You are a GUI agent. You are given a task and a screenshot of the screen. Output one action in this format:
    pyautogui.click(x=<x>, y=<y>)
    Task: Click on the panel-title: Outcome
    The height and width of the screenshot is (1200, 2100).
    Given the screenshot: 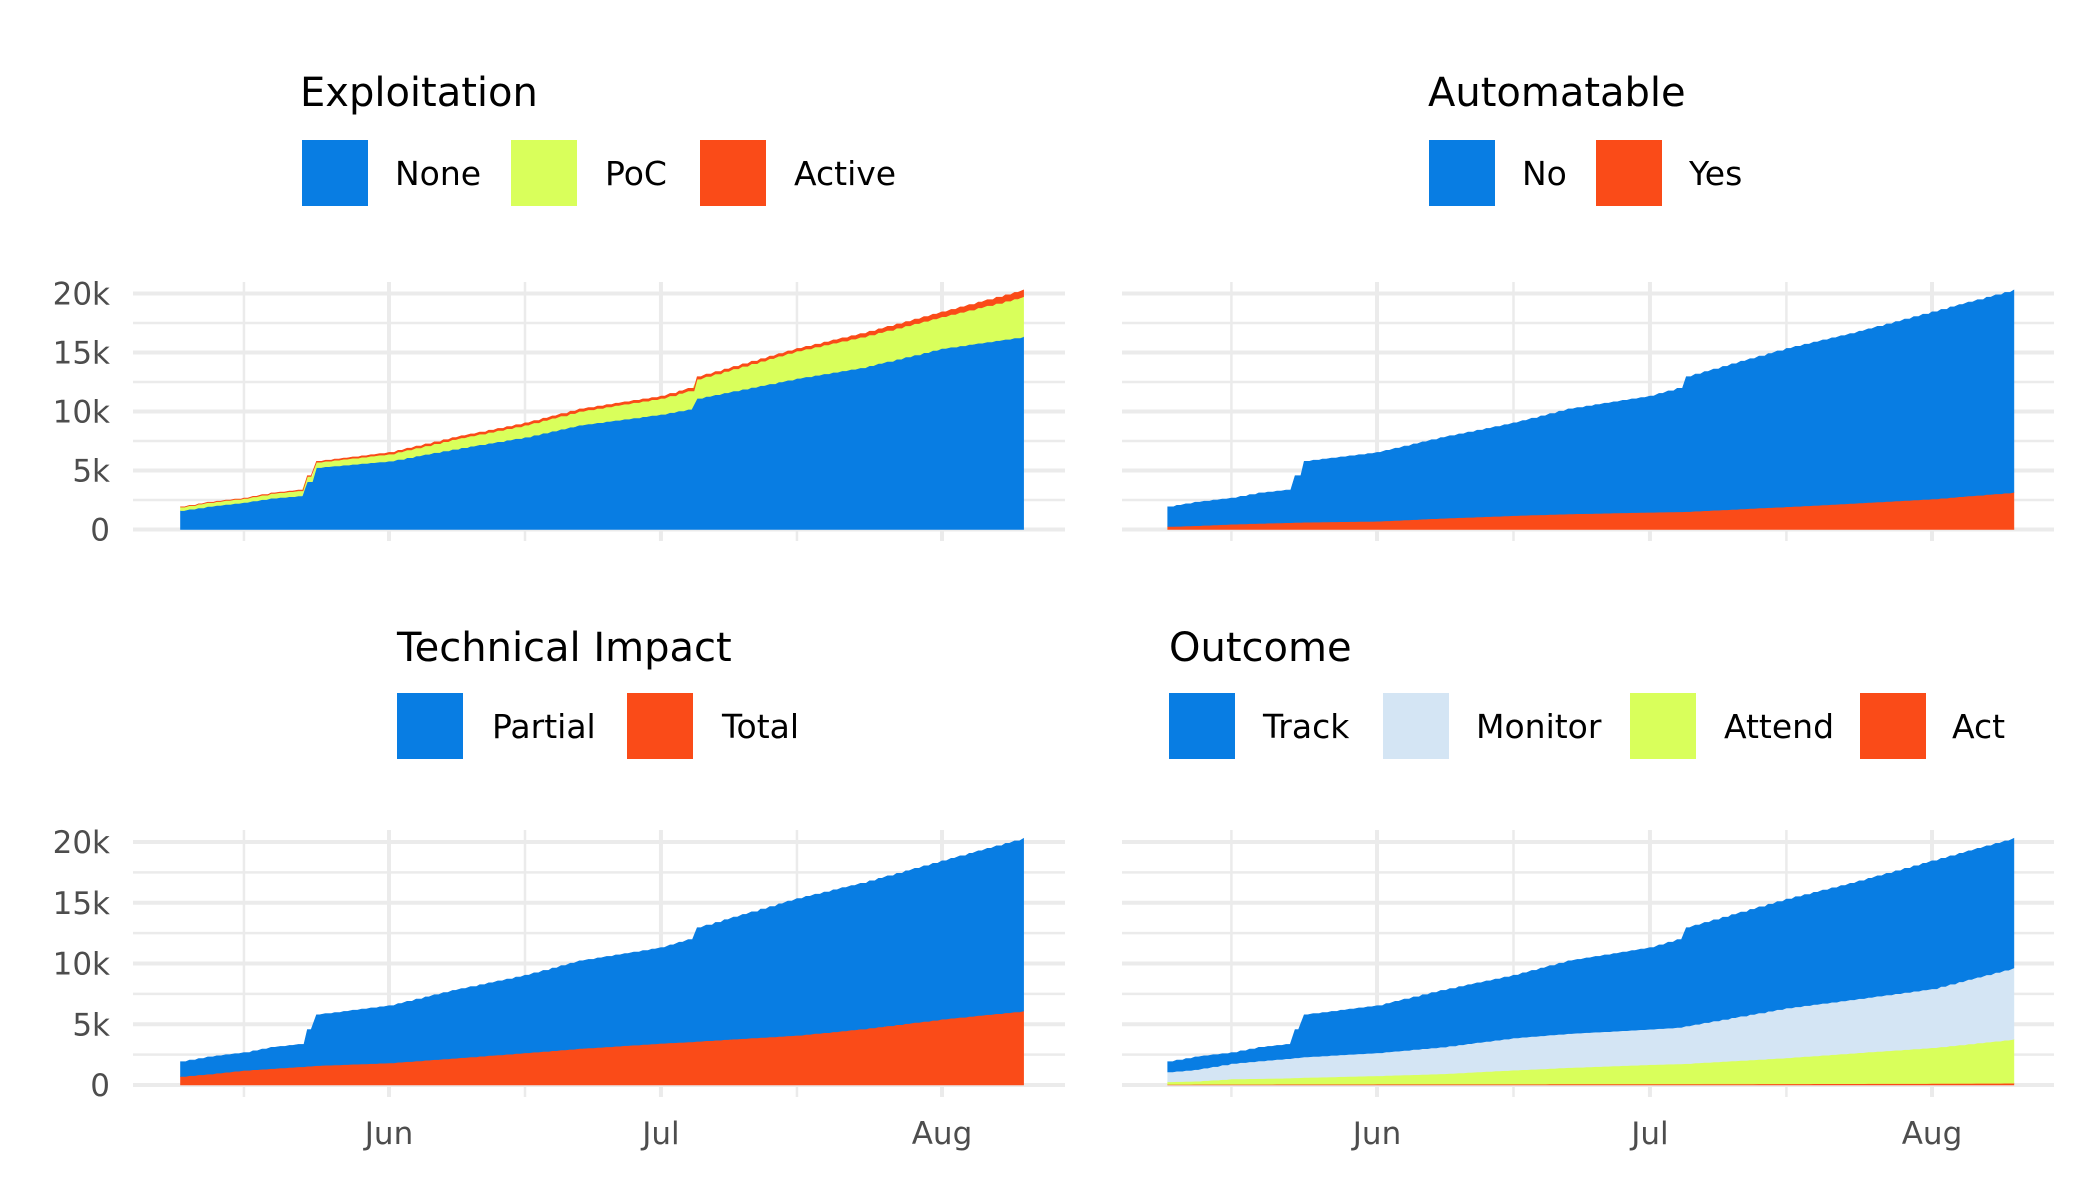 What is the action you would take?
    pyautogui.click(x=1260, y=648)
    